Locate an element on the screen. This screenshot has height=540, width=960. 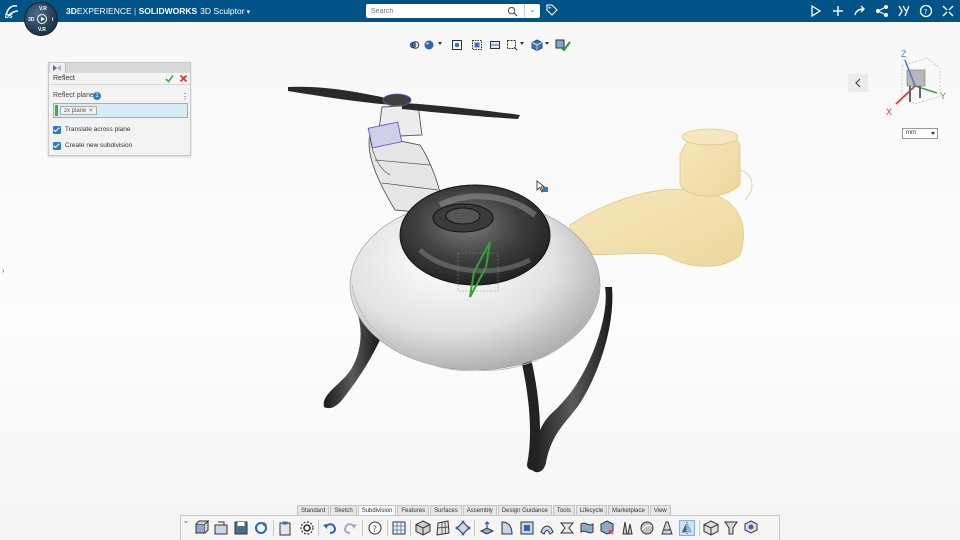
collapse-panel-button is located at coordinates (858, 83).